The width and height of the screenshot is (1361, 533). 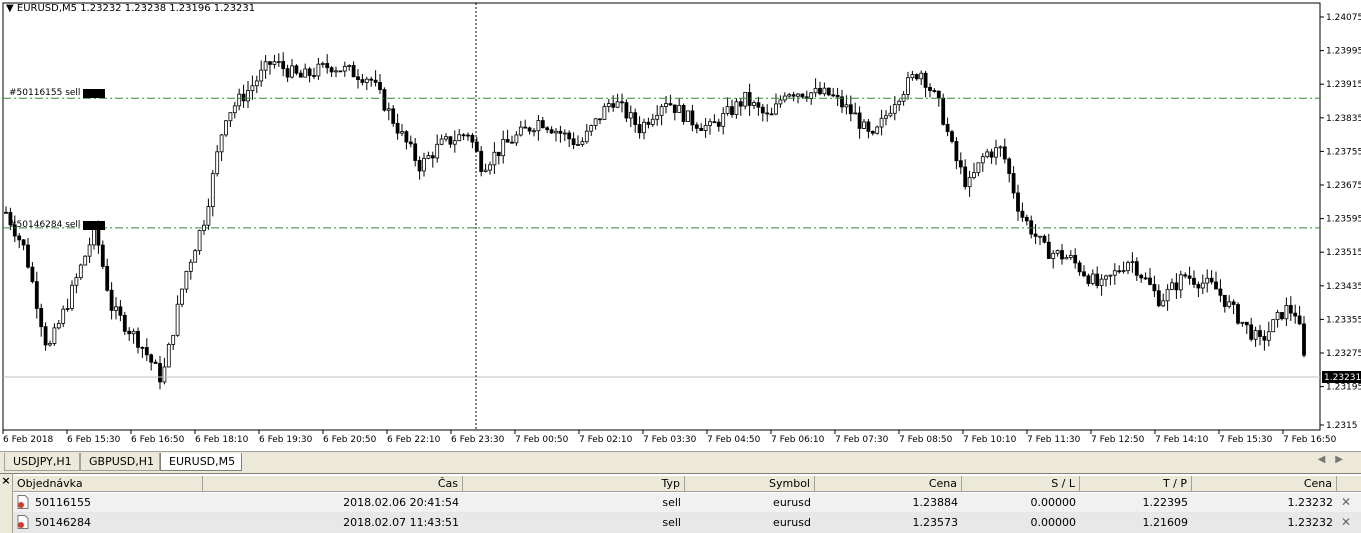 What do you see at coordinates (1343, 354) in the screenshot?
I see `price-axis-label: 1.23275` at bounding box center [1343, 354].